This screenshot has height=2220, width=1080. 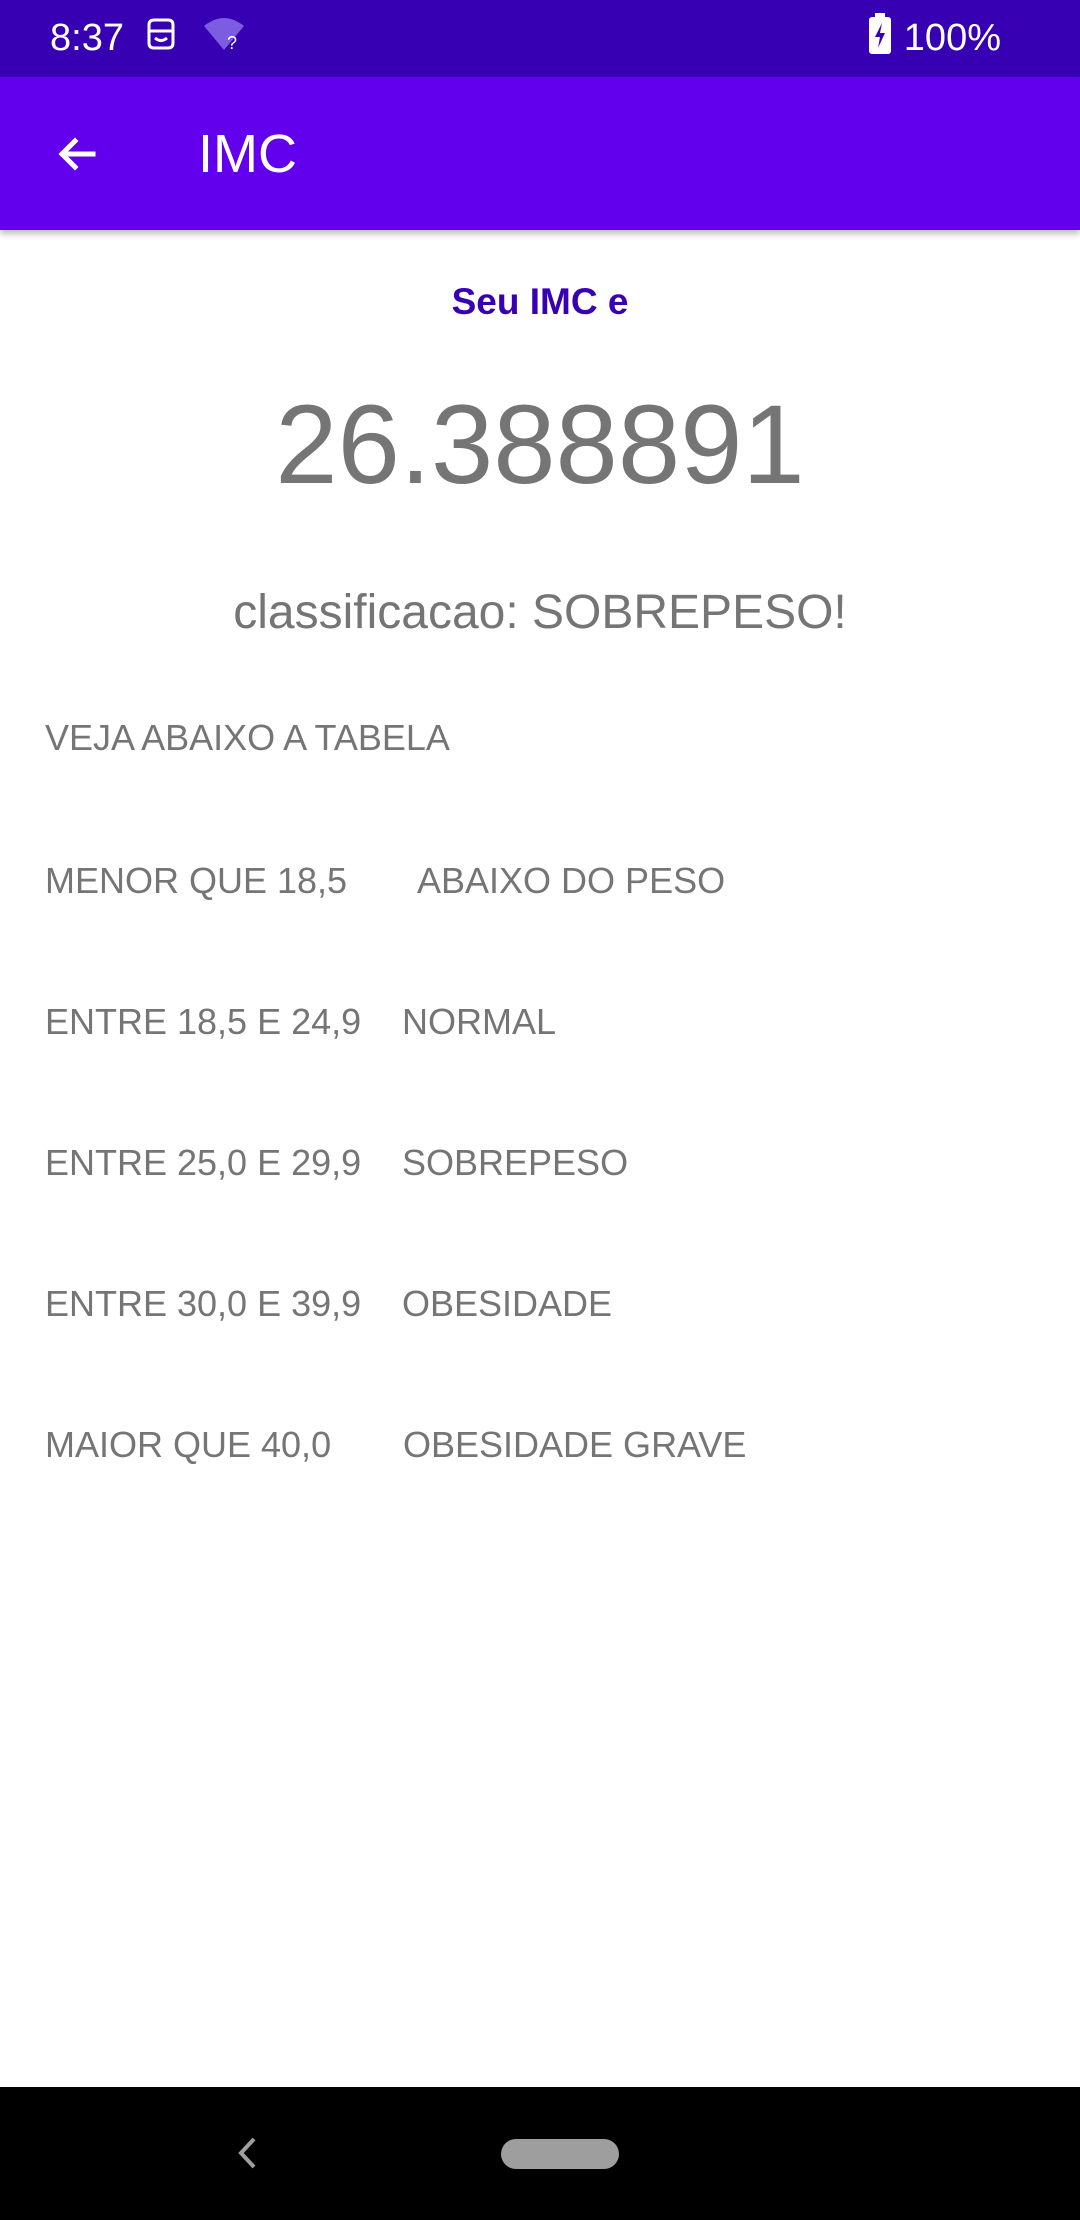 I want to click on app-title: IMC, so click(x=247, y=154).